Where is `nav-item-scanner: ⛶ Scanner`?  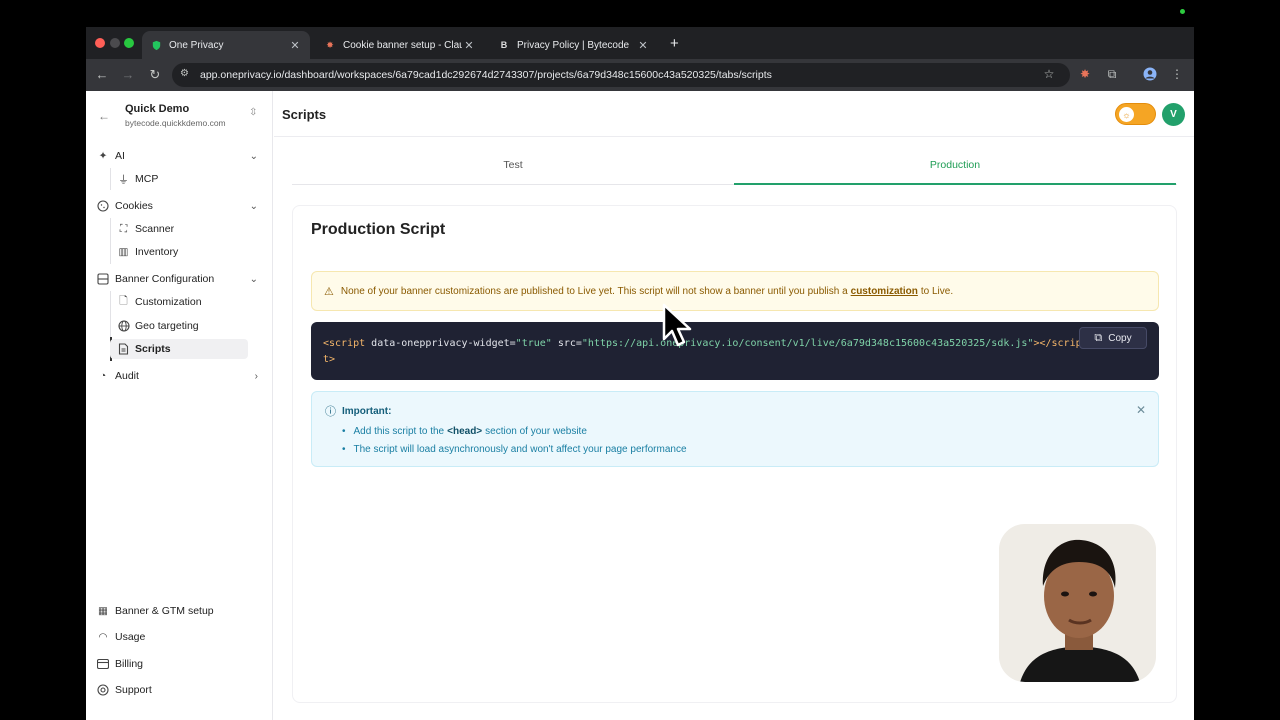
nav-item-scanner: ⛶ Scanner is located at coordinates (179, 229).